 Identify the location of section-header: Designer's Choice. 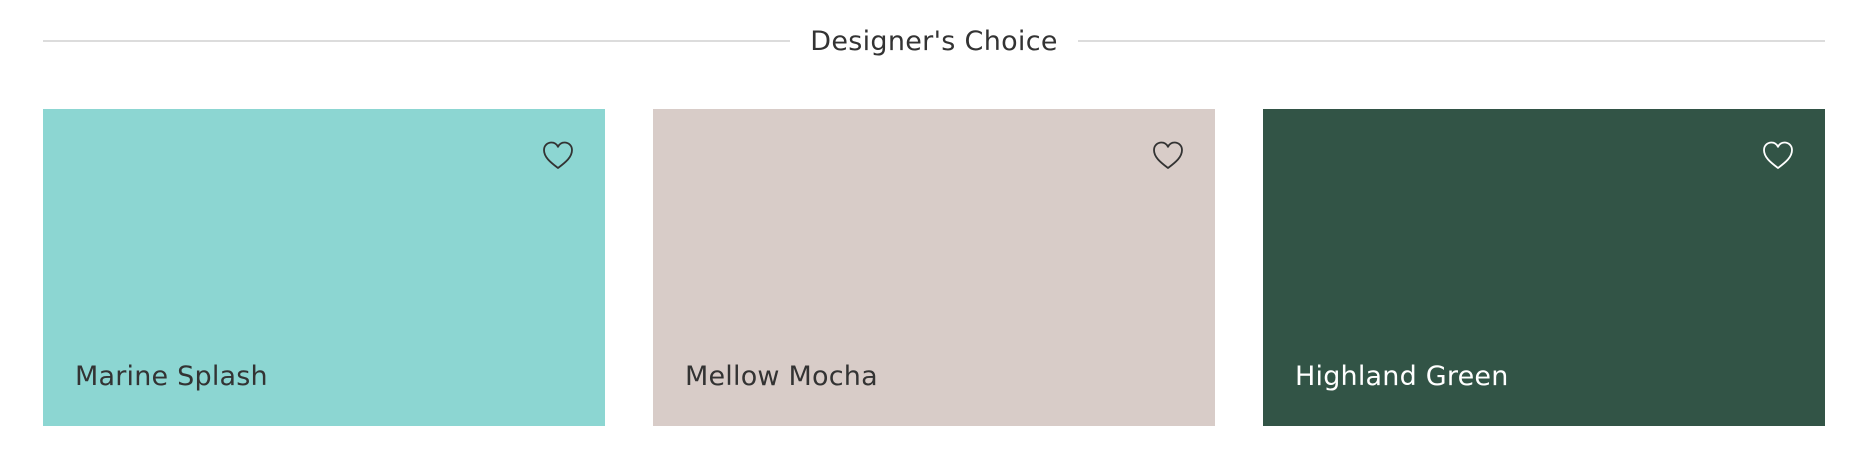
(934, 41).